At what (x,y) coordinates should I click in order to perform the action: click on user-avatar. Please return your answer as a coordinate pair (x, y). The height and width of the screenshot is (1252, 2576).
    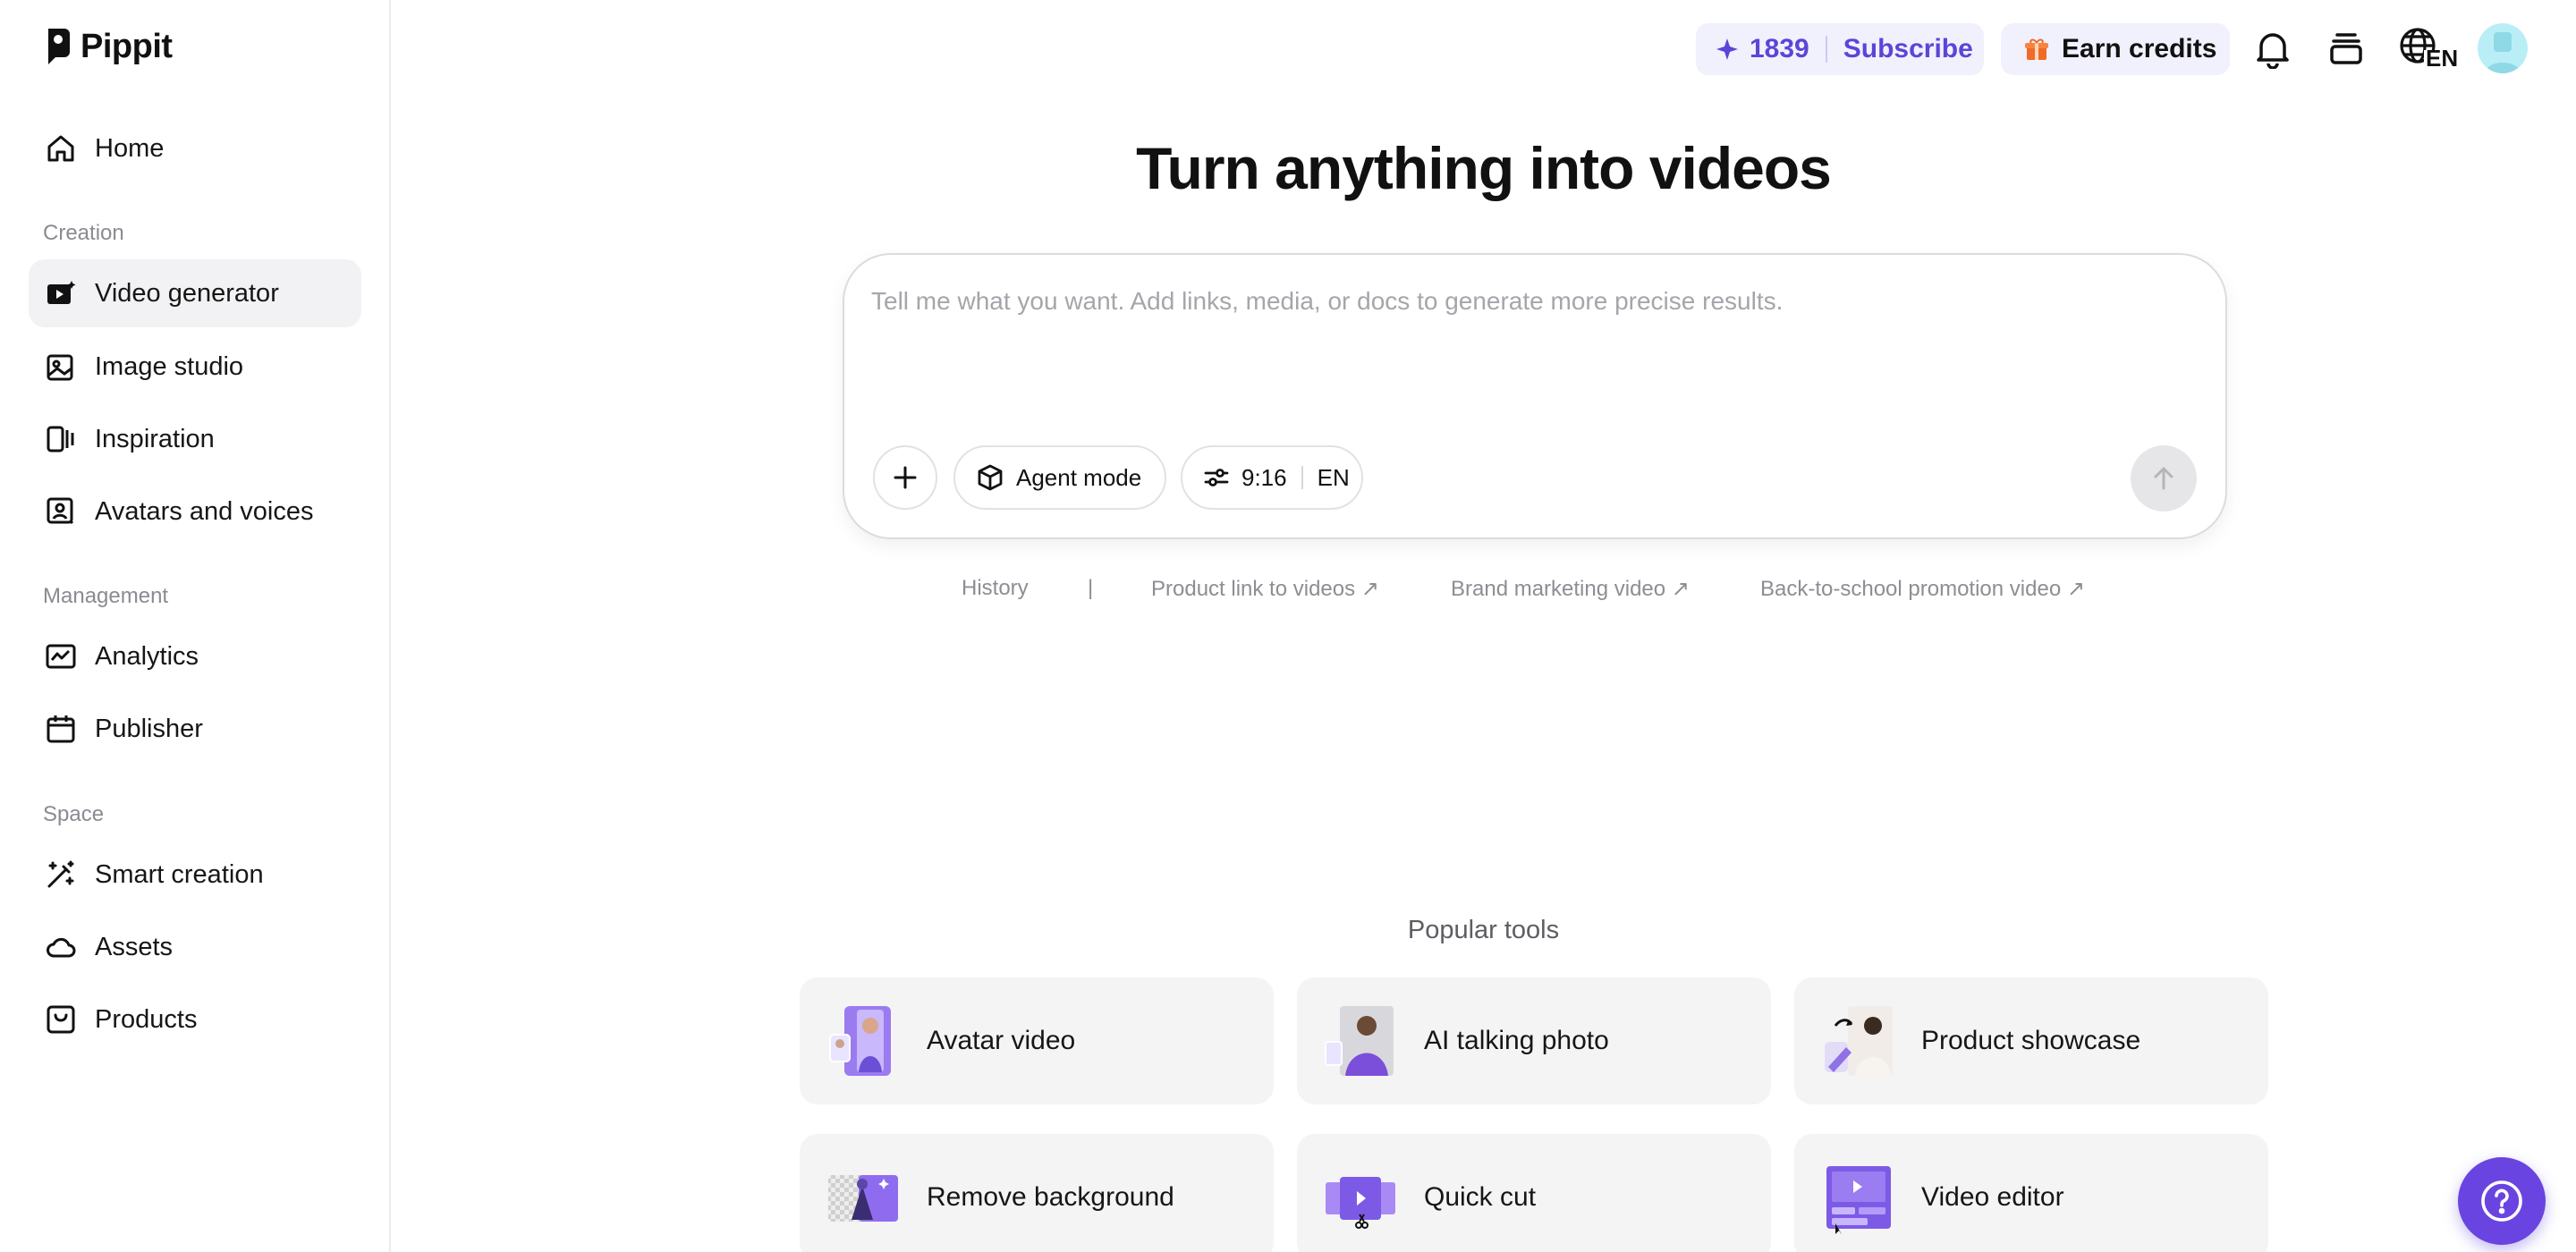
    Looking at the image, I should click on (2503, 48).